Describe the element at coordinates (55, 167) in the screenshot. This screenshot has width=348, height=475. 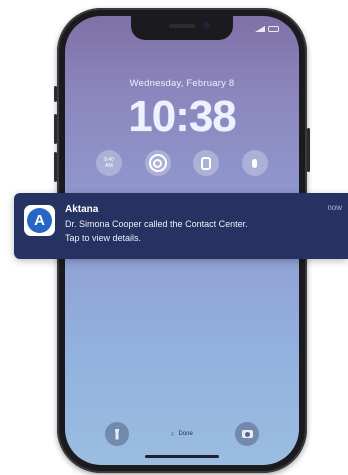
I see `volume-down-button` at that location.